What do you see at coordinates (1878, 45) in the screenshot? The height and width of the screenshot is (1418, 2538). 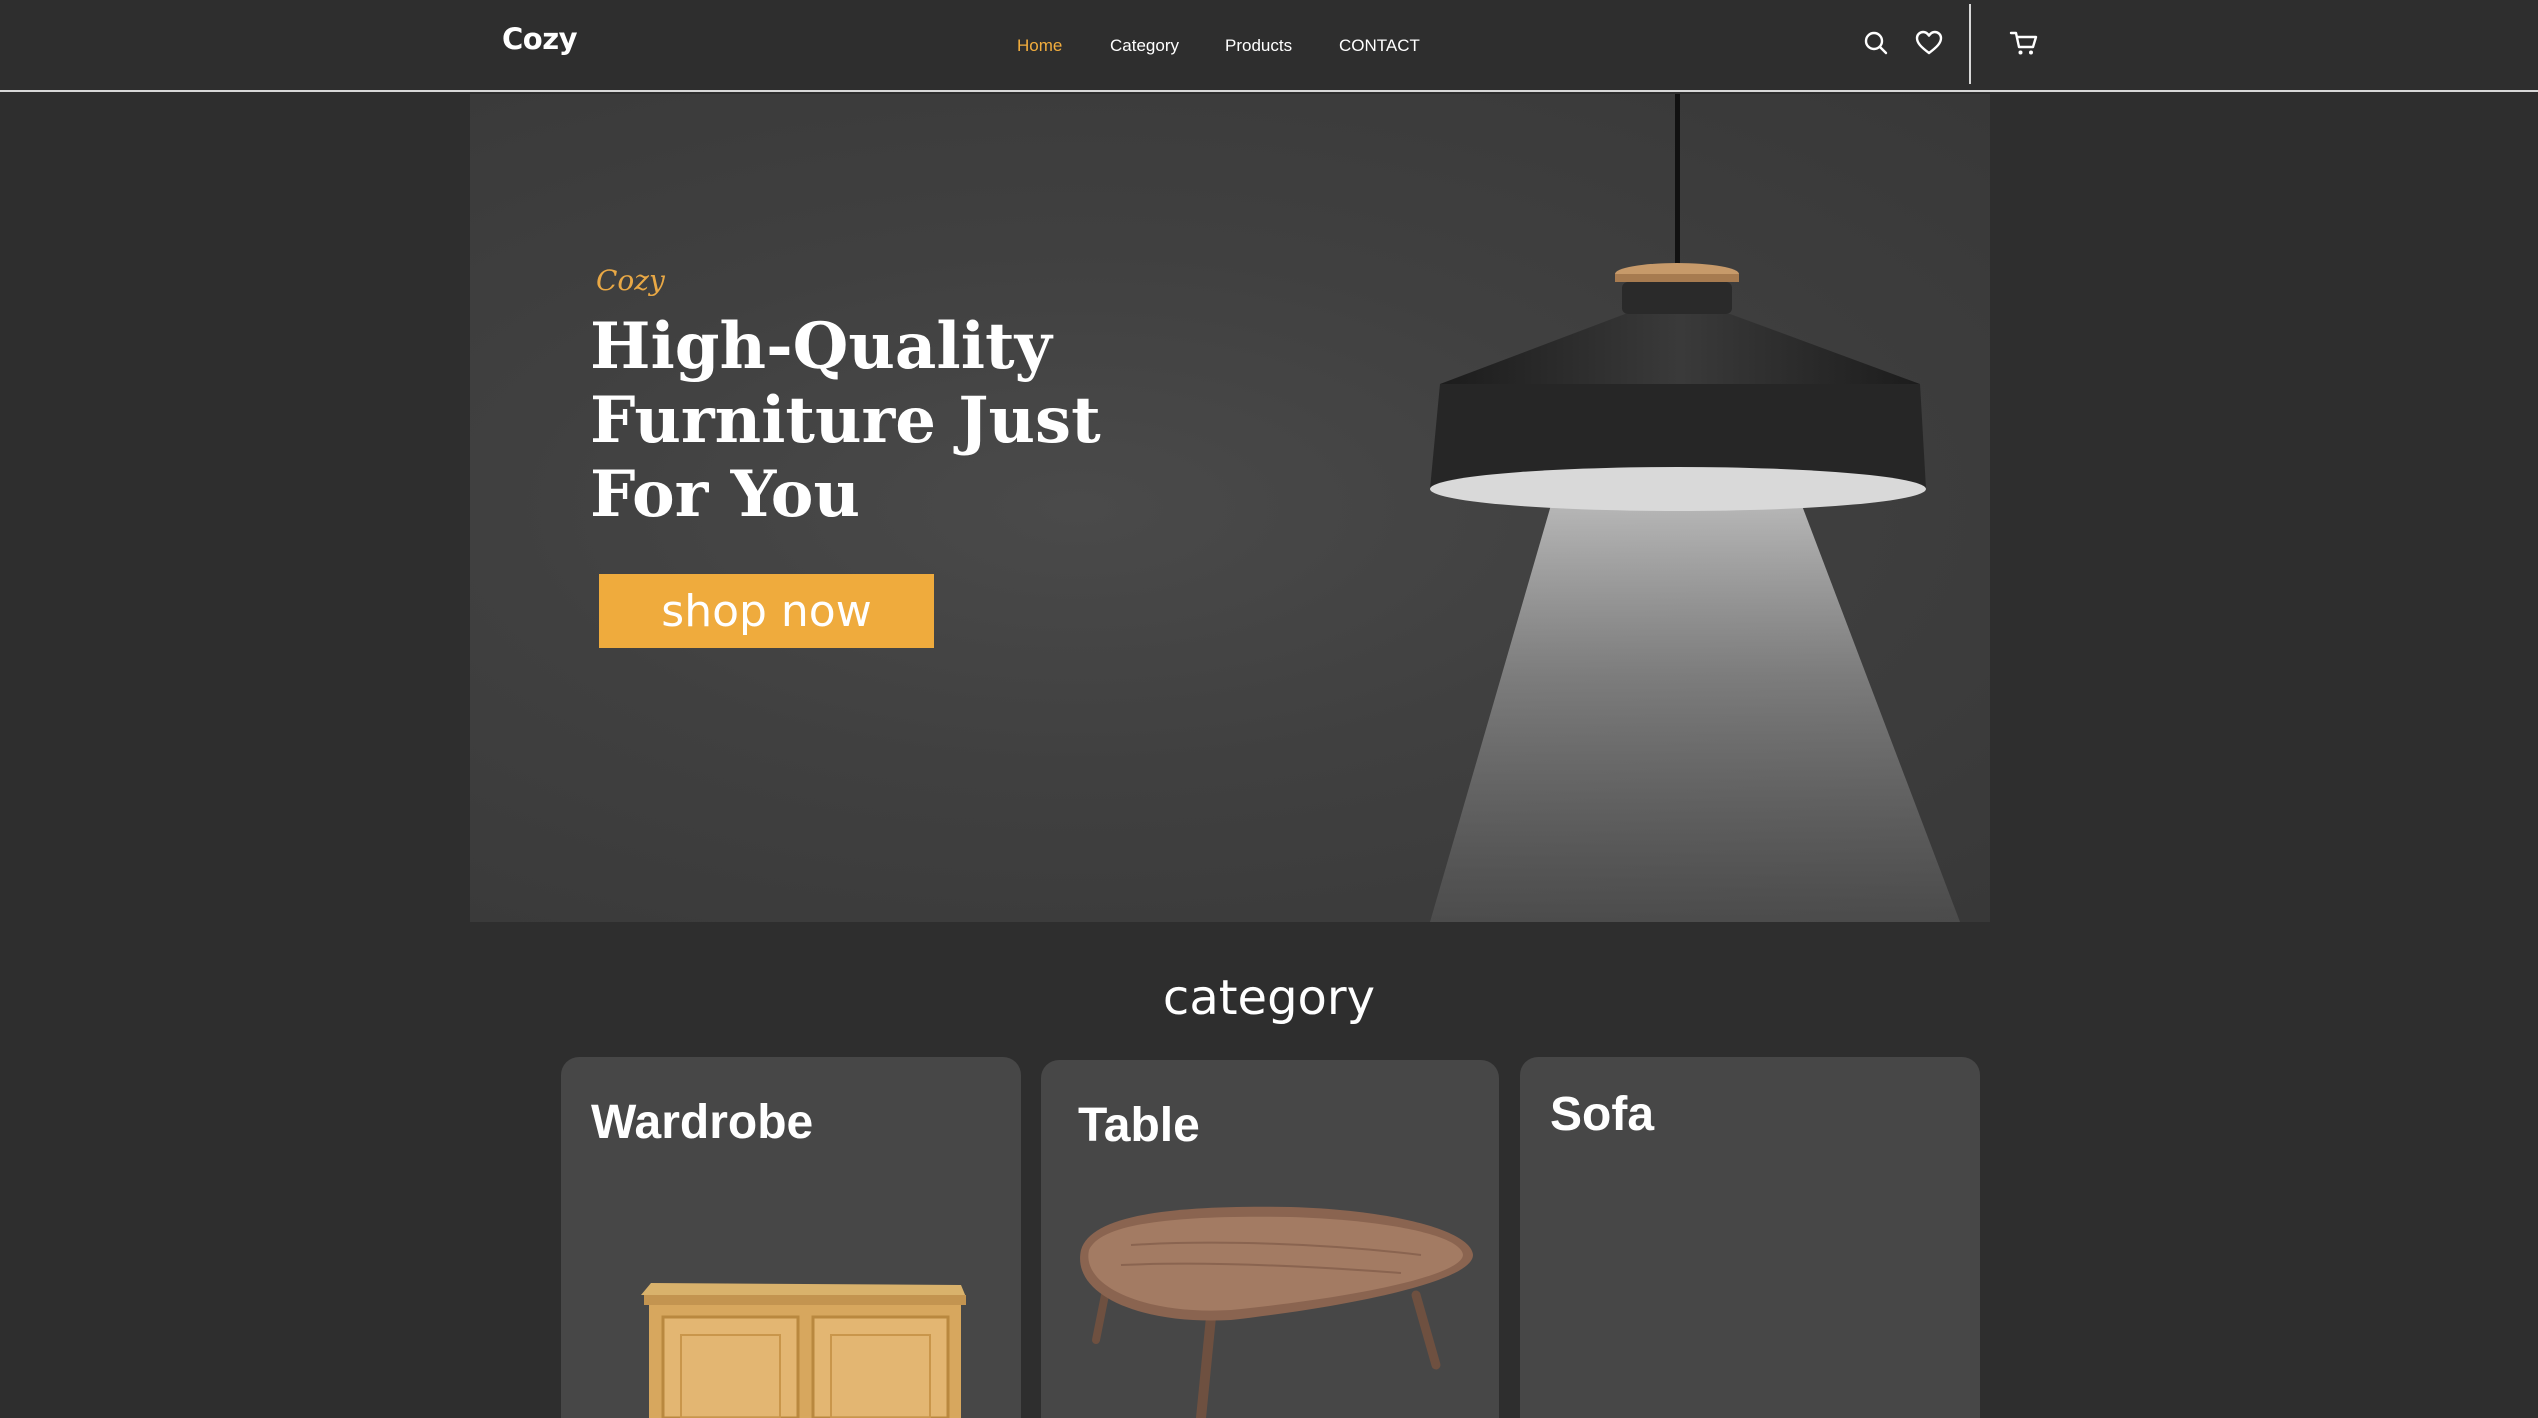 I see `search-icon` at bounding box center [1878, 45].